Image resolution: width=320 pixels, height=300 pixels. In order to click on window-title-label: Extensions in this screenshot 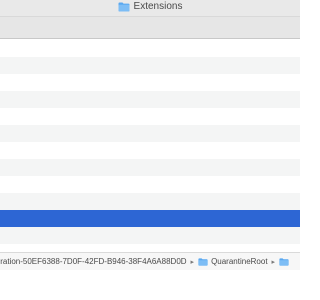, I will do `click(158, 6)`.